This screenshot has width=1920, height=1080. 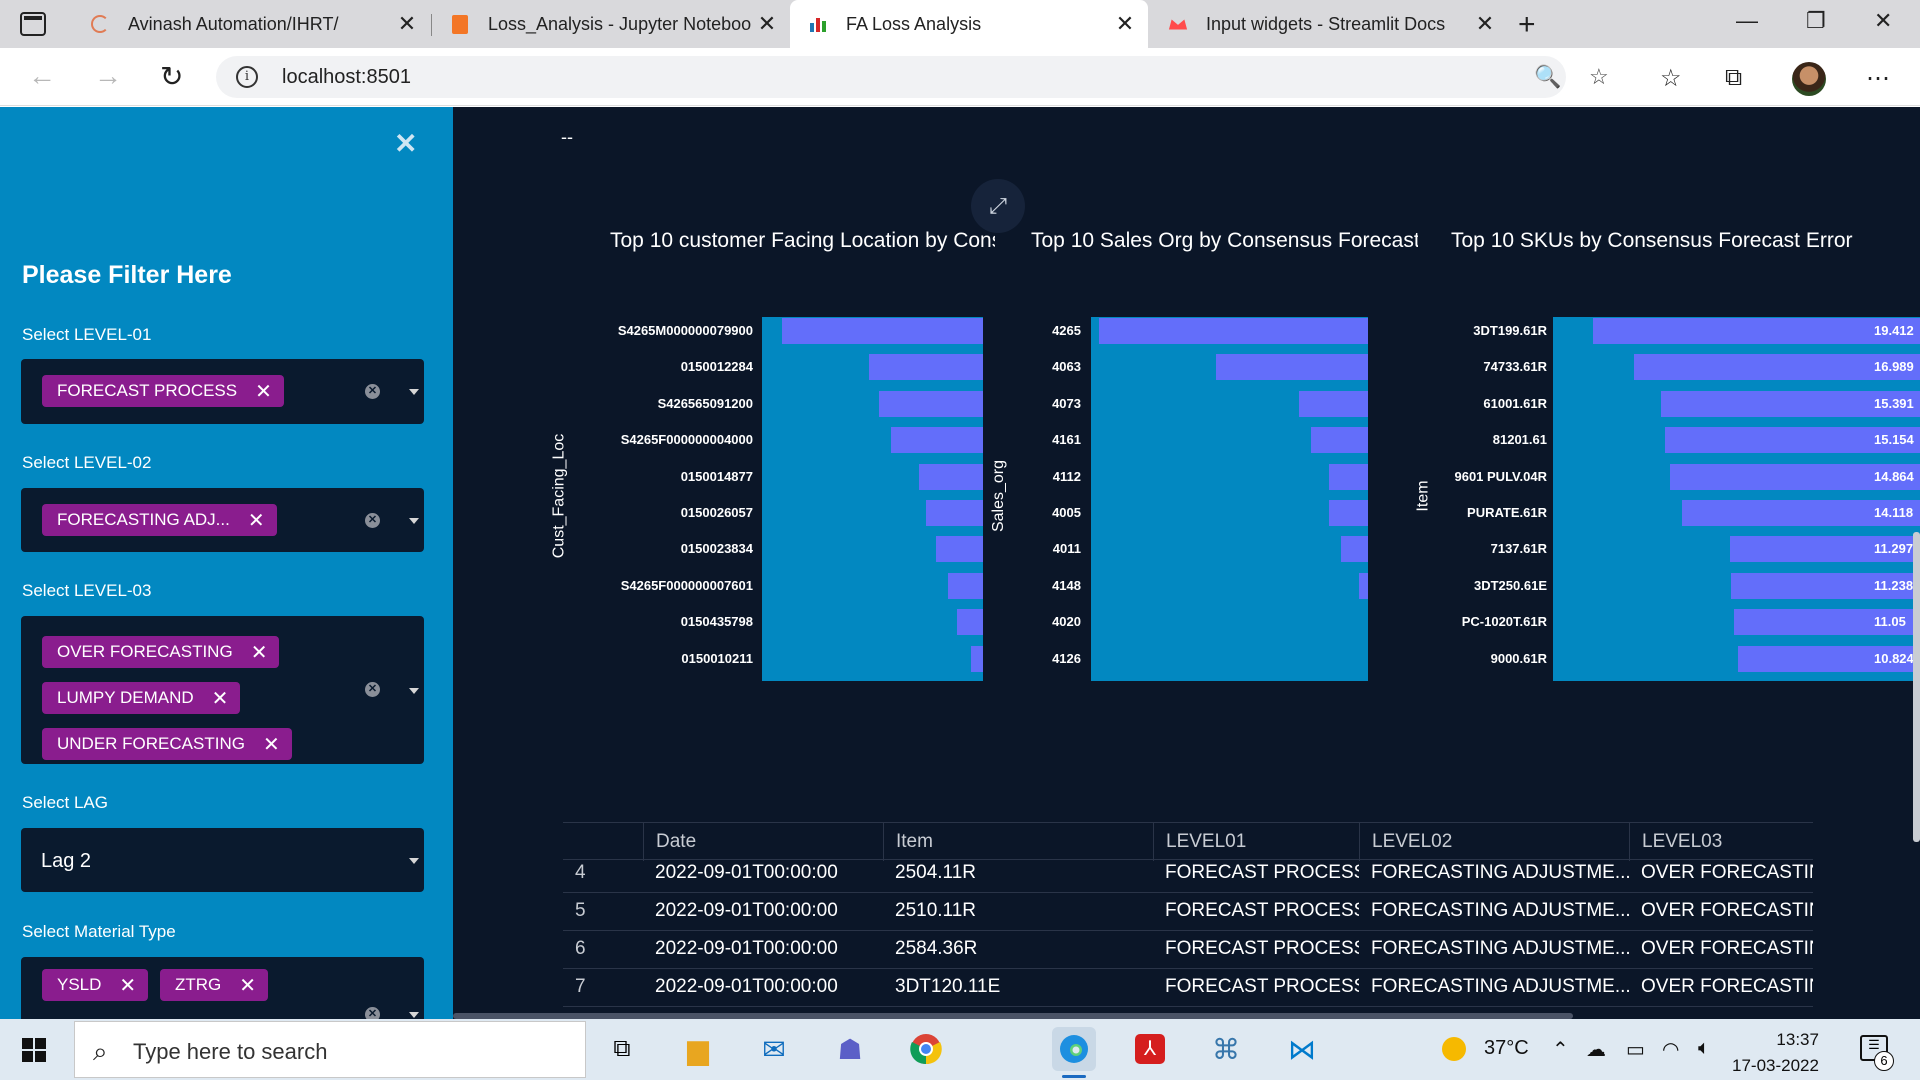 I want to click on temperature-text: 37°C, so click(x=1506, y=1048).